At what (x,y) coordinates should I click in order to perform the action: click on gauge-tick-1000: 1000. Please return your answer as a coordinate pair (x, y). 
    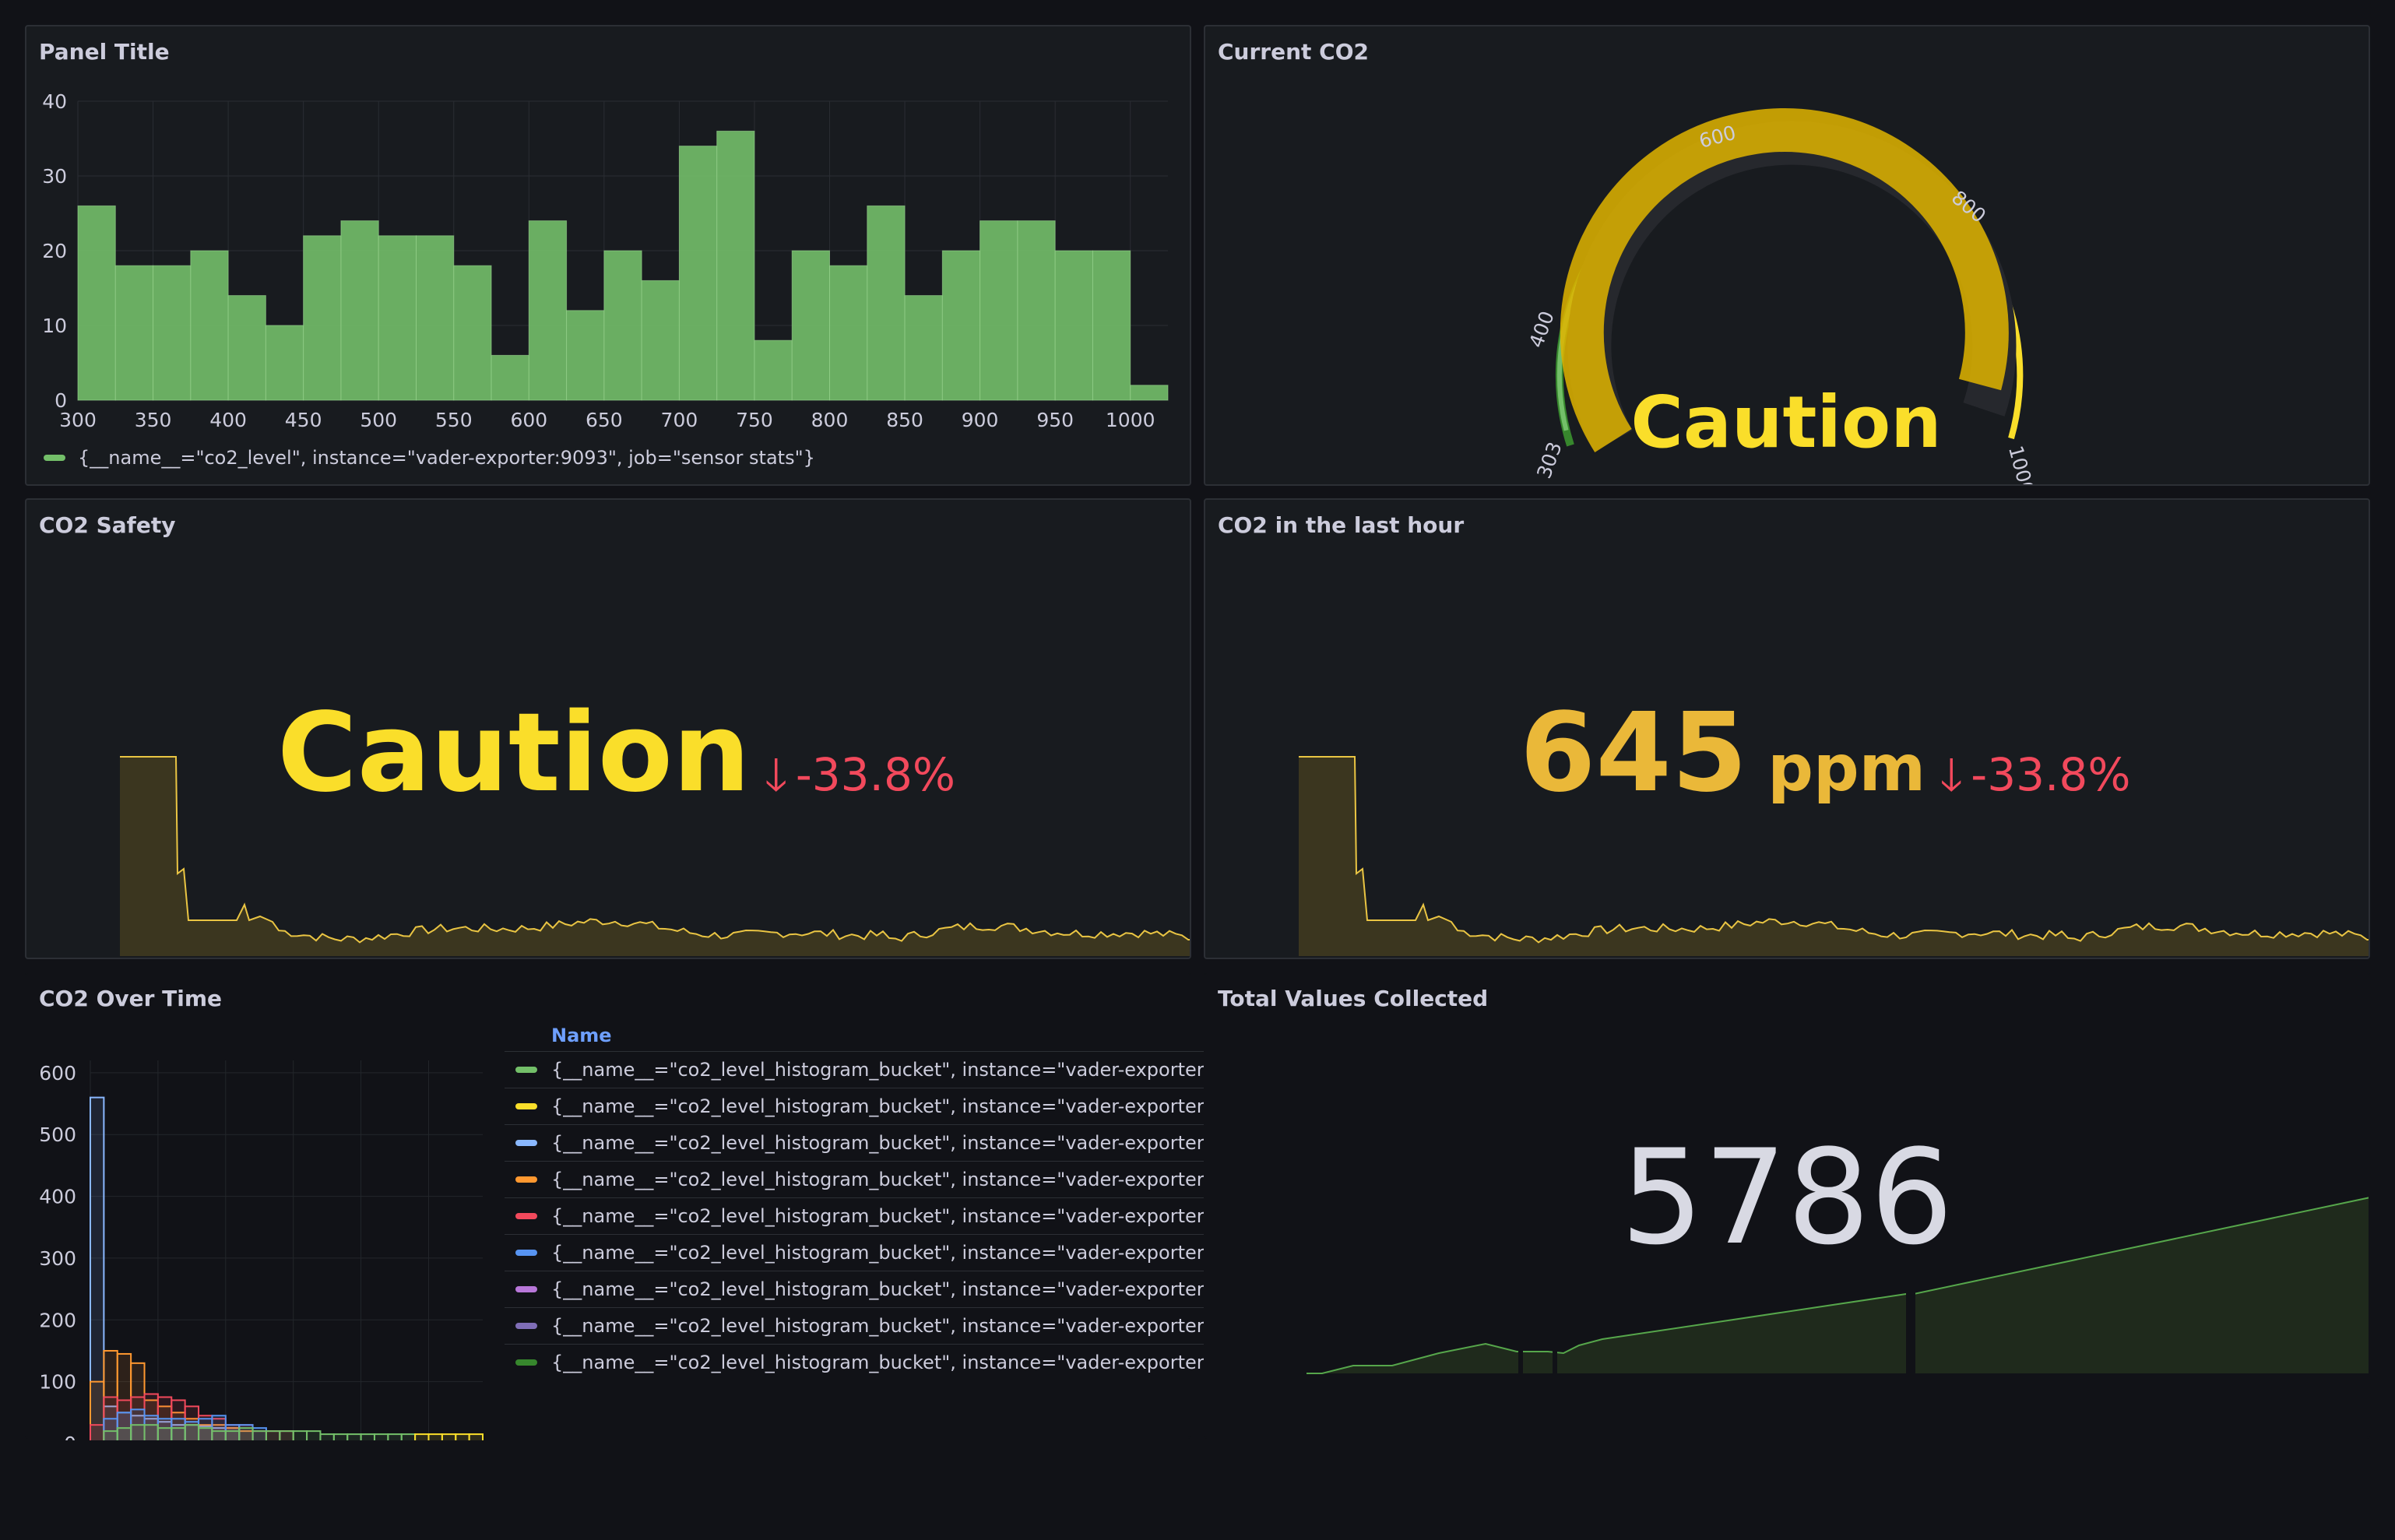
    Looking at the image, I should click on (2021, 463).